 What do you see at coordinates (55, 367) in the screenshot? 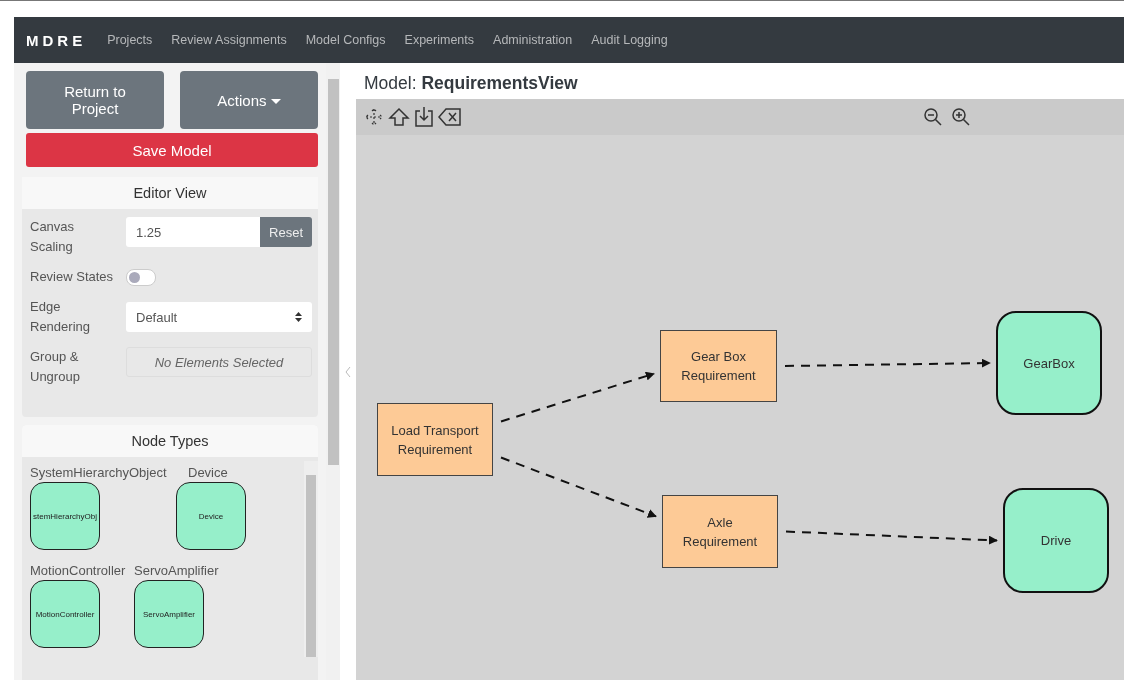
I see `field-label: Group & Ungroup` at bounding box center [55, 367].